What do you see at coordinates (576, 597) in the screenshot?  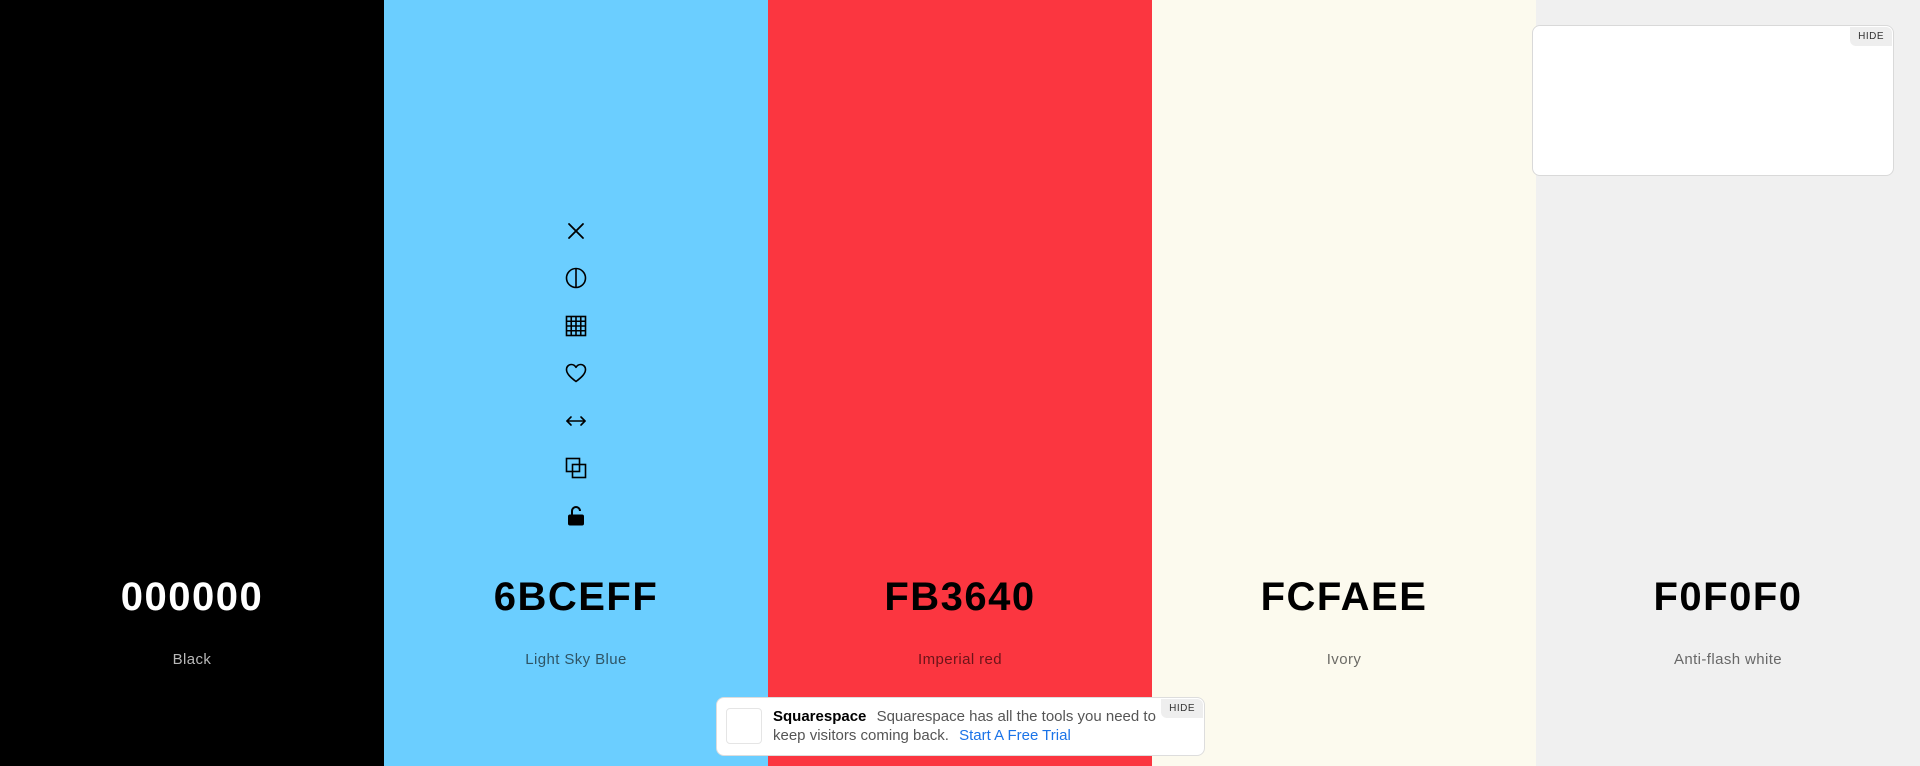 I see `color-hex-code: 6BCEFF` at bounding box center [576, 597].